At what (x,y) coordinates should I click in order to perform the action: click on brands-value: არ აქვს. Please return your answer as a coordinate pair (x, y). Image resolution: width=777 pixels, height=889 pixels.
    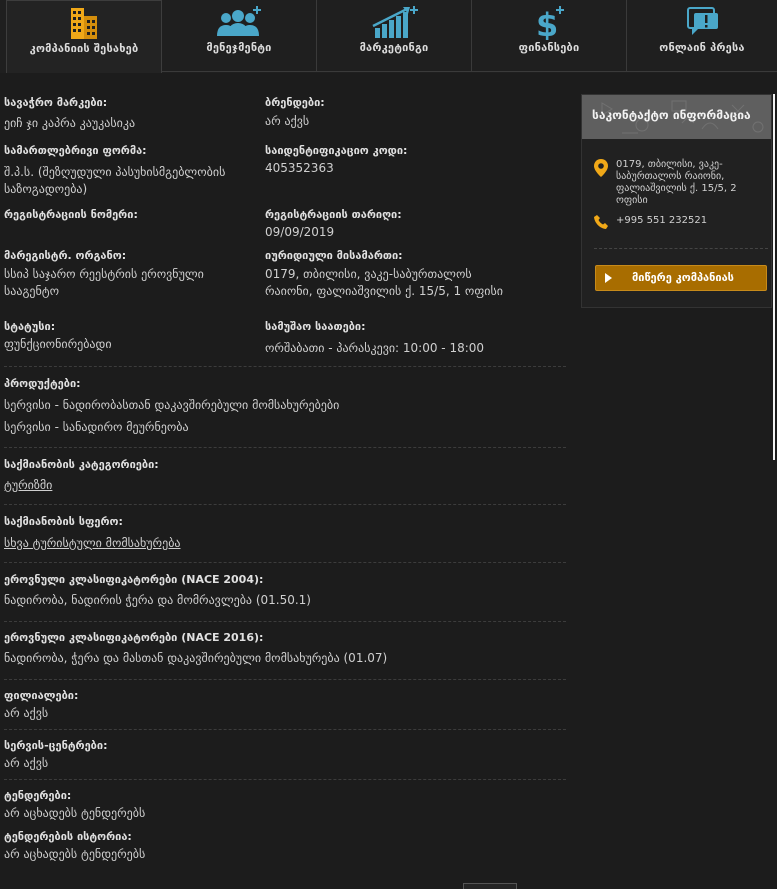
    Looking at the image, I should click on (287, 121).